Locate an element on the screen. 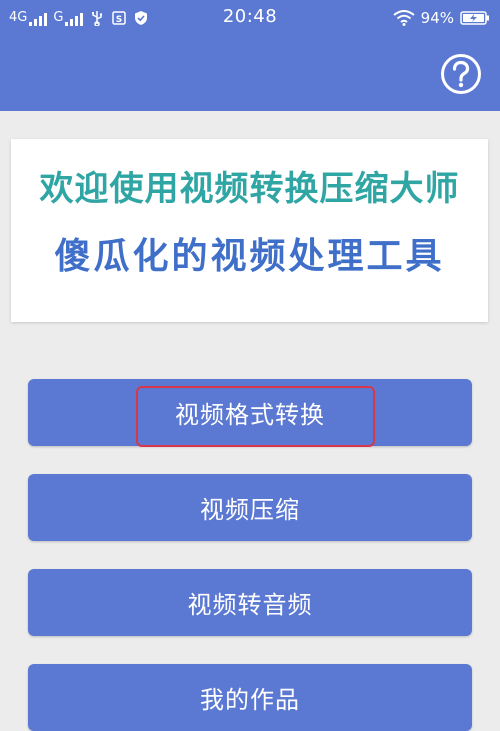 This screenshot has width=500, height=731. welcome-title: 欢迎使用视频转换压缩大师 is located at coordinates (249, 189).